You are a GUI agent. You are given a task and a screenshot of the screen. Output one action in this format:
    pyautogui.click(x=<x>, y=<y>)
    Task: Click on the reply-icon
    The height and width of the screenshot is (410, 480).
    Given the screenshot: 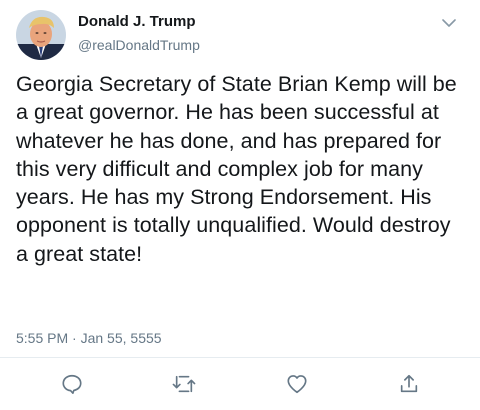 What is the action you would take?
    pyautogui.click(x=72, y=384)
    